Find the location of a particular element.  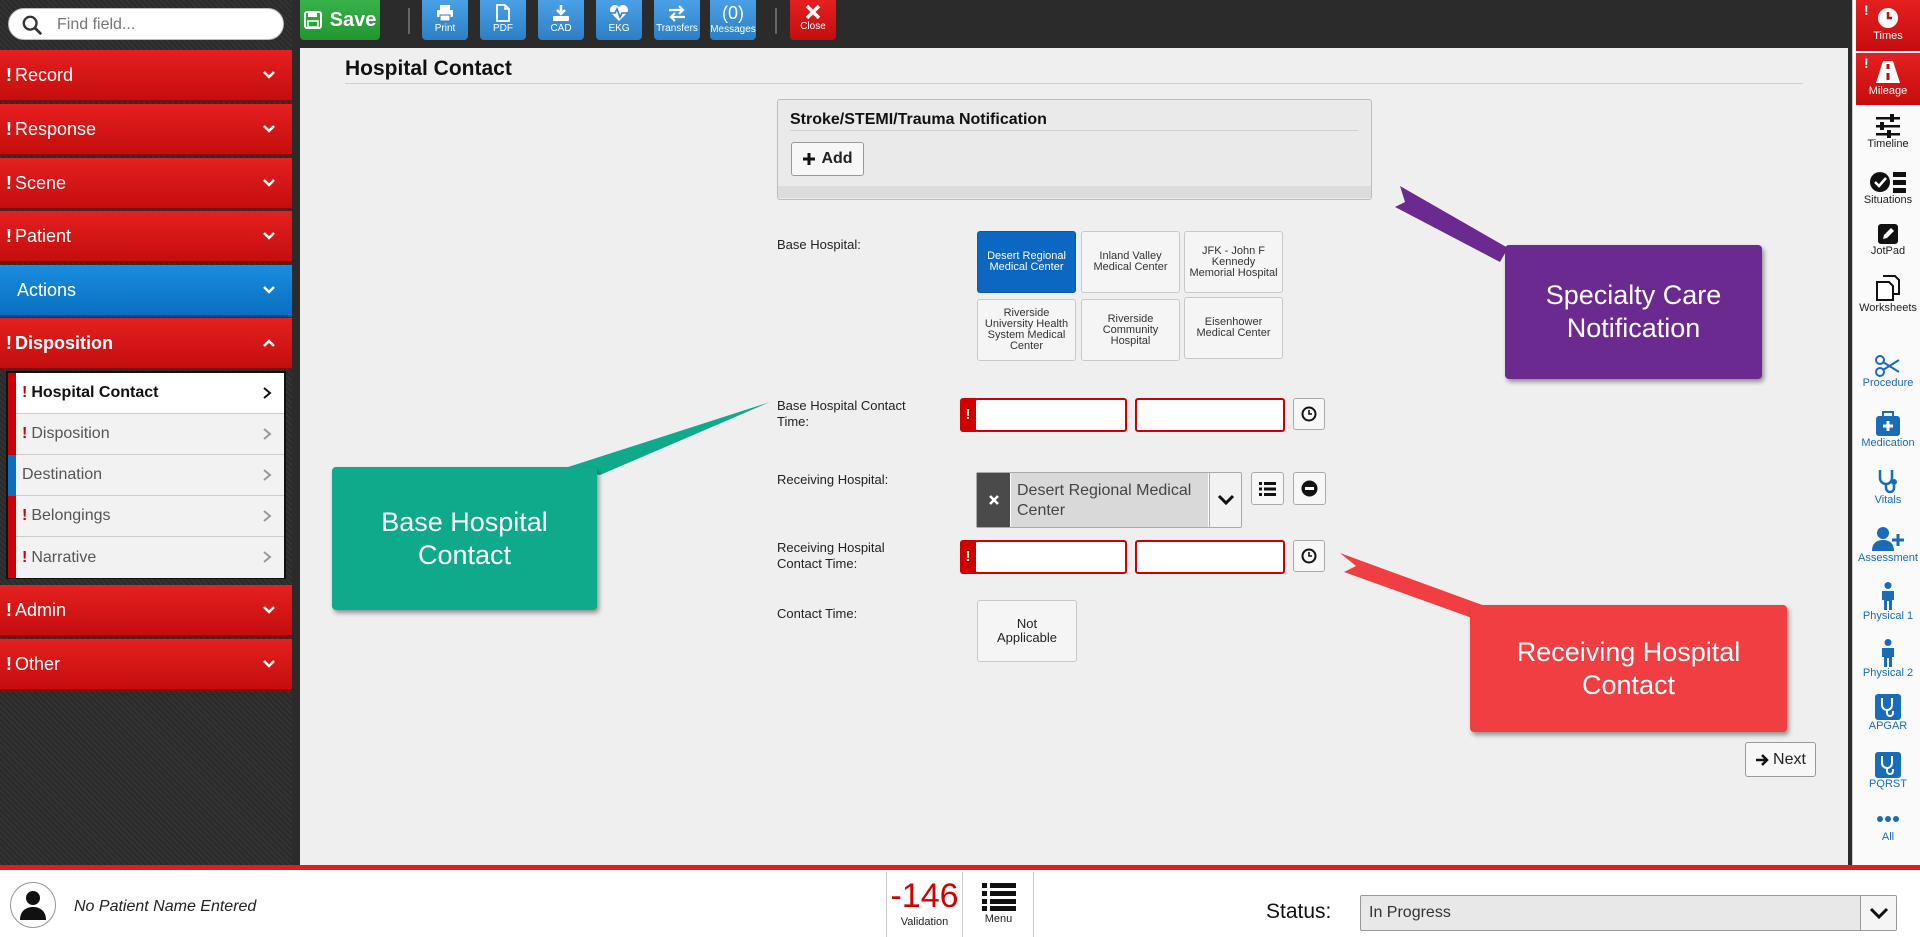

nav-section-disposition: ! Disposition is located at coordinates (146, 344).